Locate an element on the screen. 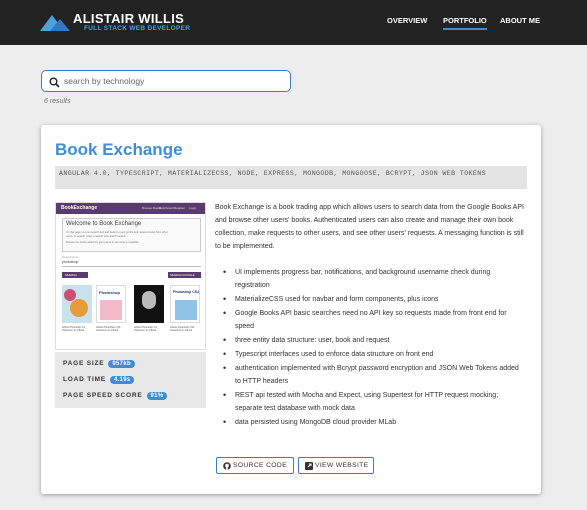 This screenshot has height=510, width=587. stat-load-time: LOAD TIME 4.19s is located at coordinates (99, 380).